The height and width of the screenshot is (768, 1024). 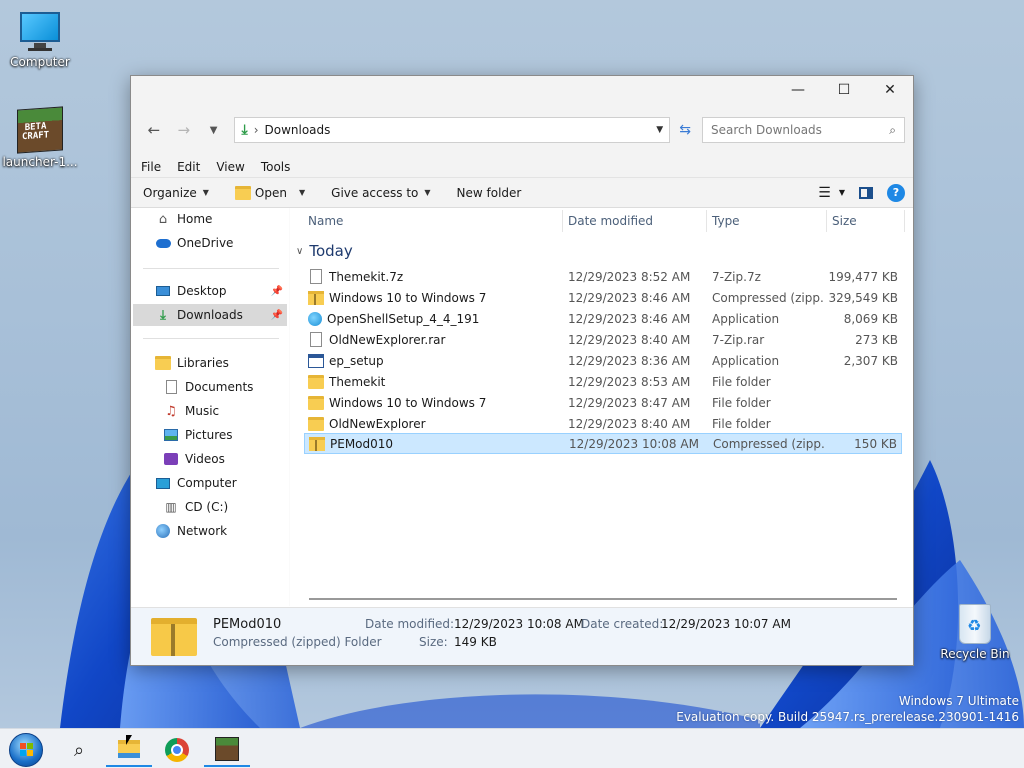 I want to click on nav-item-desktop: Desktop 📌, so click(x=210, y=291).